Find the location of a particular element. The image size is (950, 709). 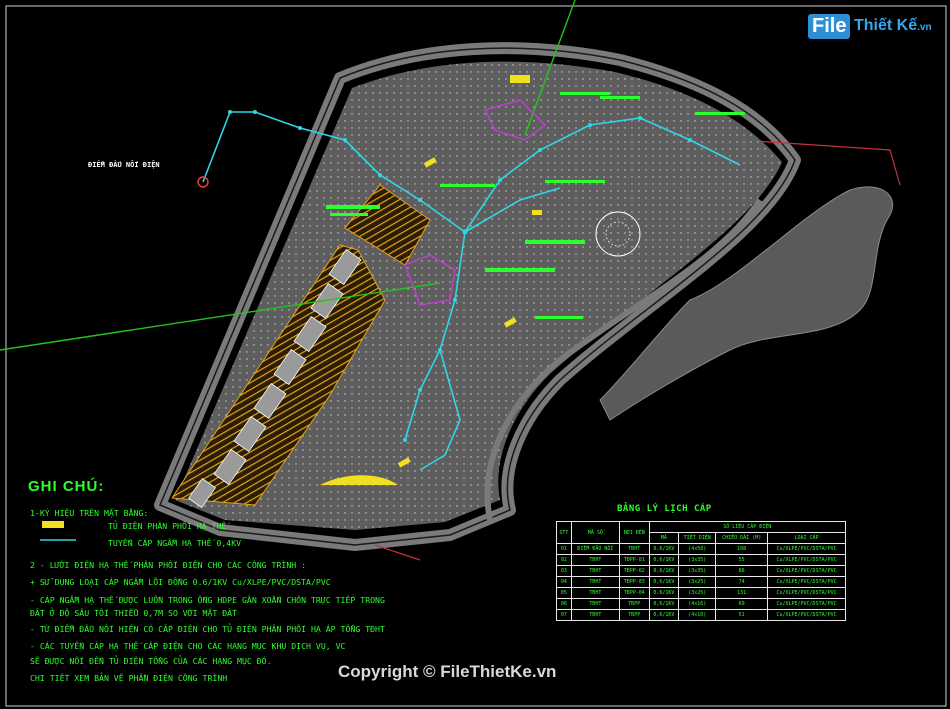

table-cell: (4x10) is located at coordinates (697, 615).